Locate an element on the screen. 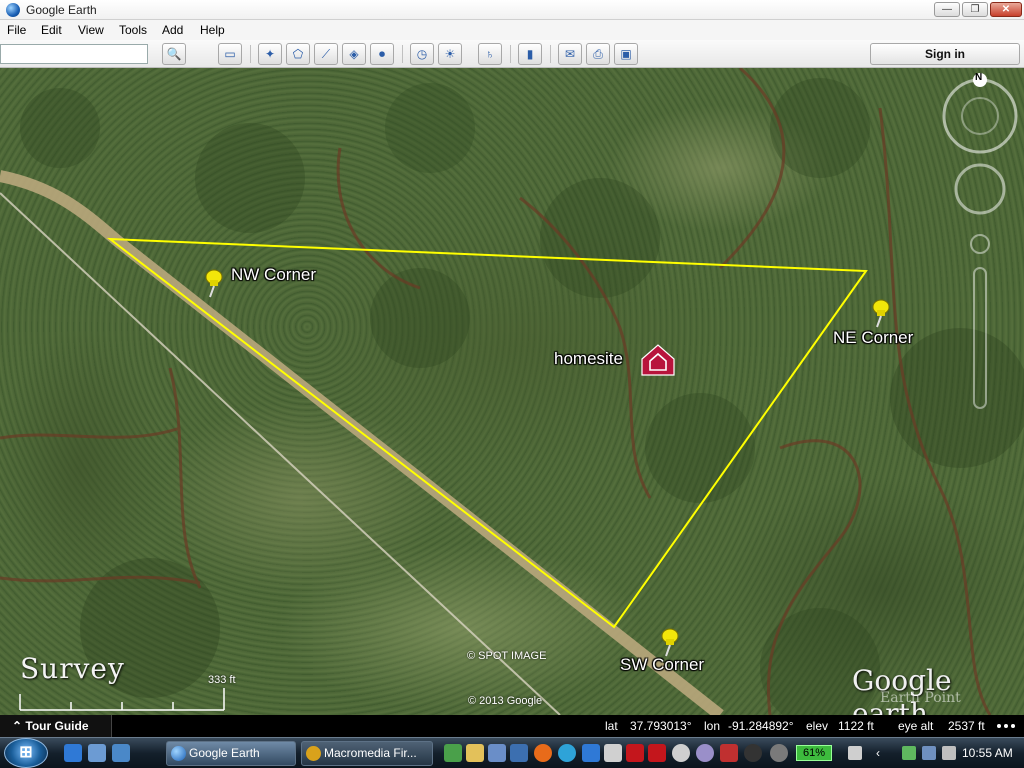 Image resolution: width=1024 pixels, height=768 pixels. title-bar: Google Earth — ❐ ✕ is located at coordinates (512, 10).